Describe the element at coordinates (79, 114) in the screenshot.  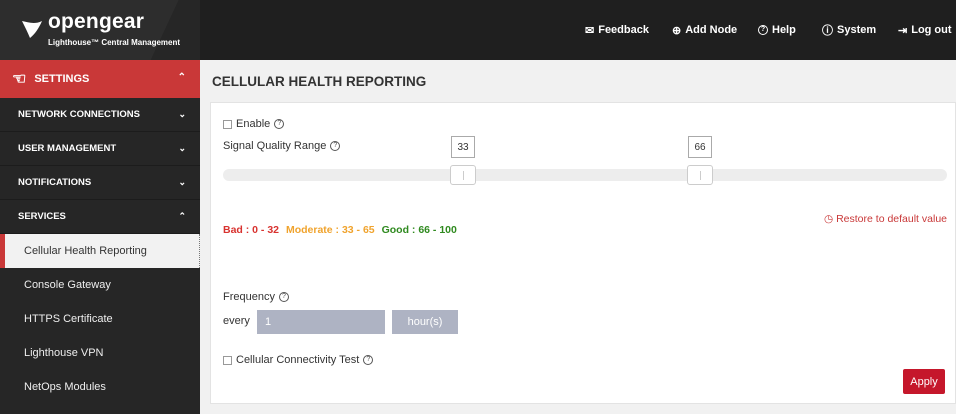
I see `sidebar-section-label: NETWORK CONNECTIONS` at that location.